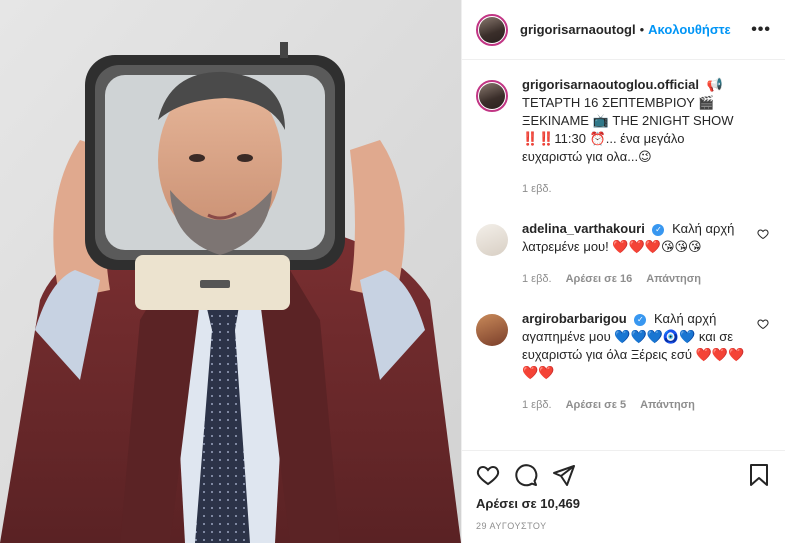 This screenshot has width=785, height=543. I want to click on share-paper-plane-icon, so click(564, 475).